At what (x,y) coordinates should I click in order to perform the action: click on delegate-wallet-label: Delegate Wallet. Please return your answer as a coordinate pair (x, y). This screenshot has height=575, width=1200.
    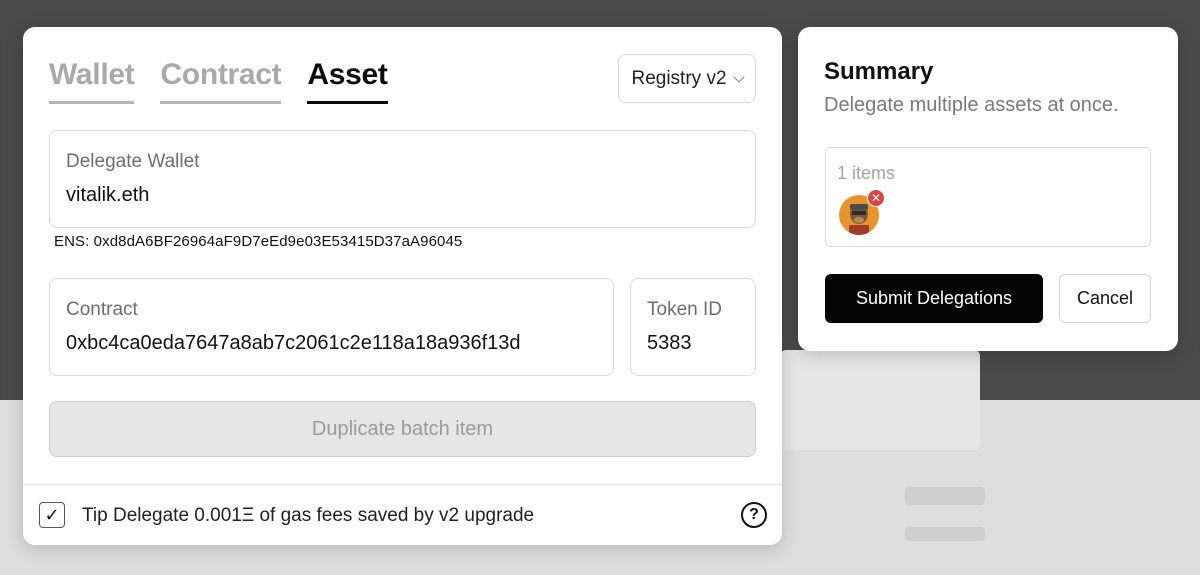
    Looking at the image, I should click on (133, 161).